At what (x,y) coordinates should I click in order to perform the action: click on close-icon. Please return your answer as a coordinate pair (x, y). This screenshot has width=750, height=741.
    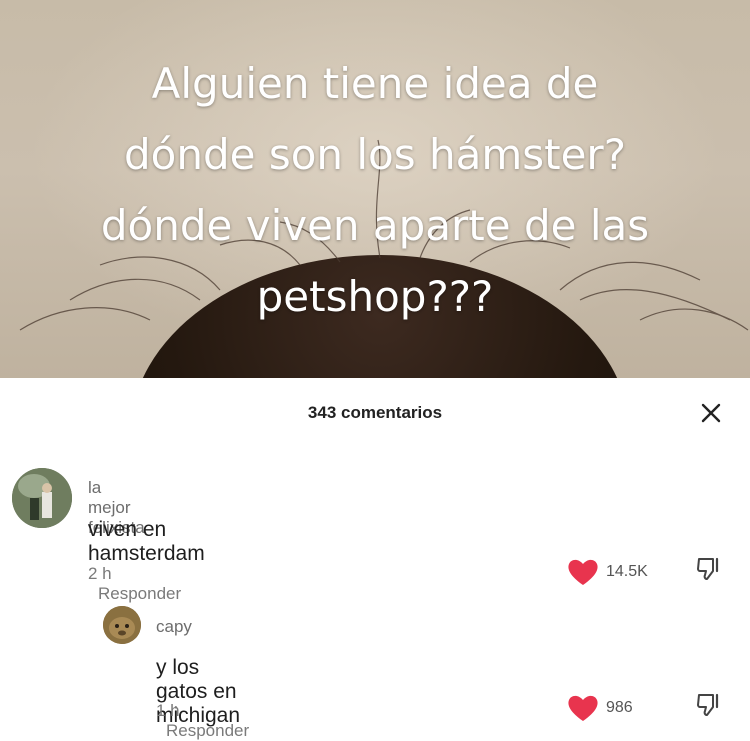
    Looking at the image, I should click on (711, 413).